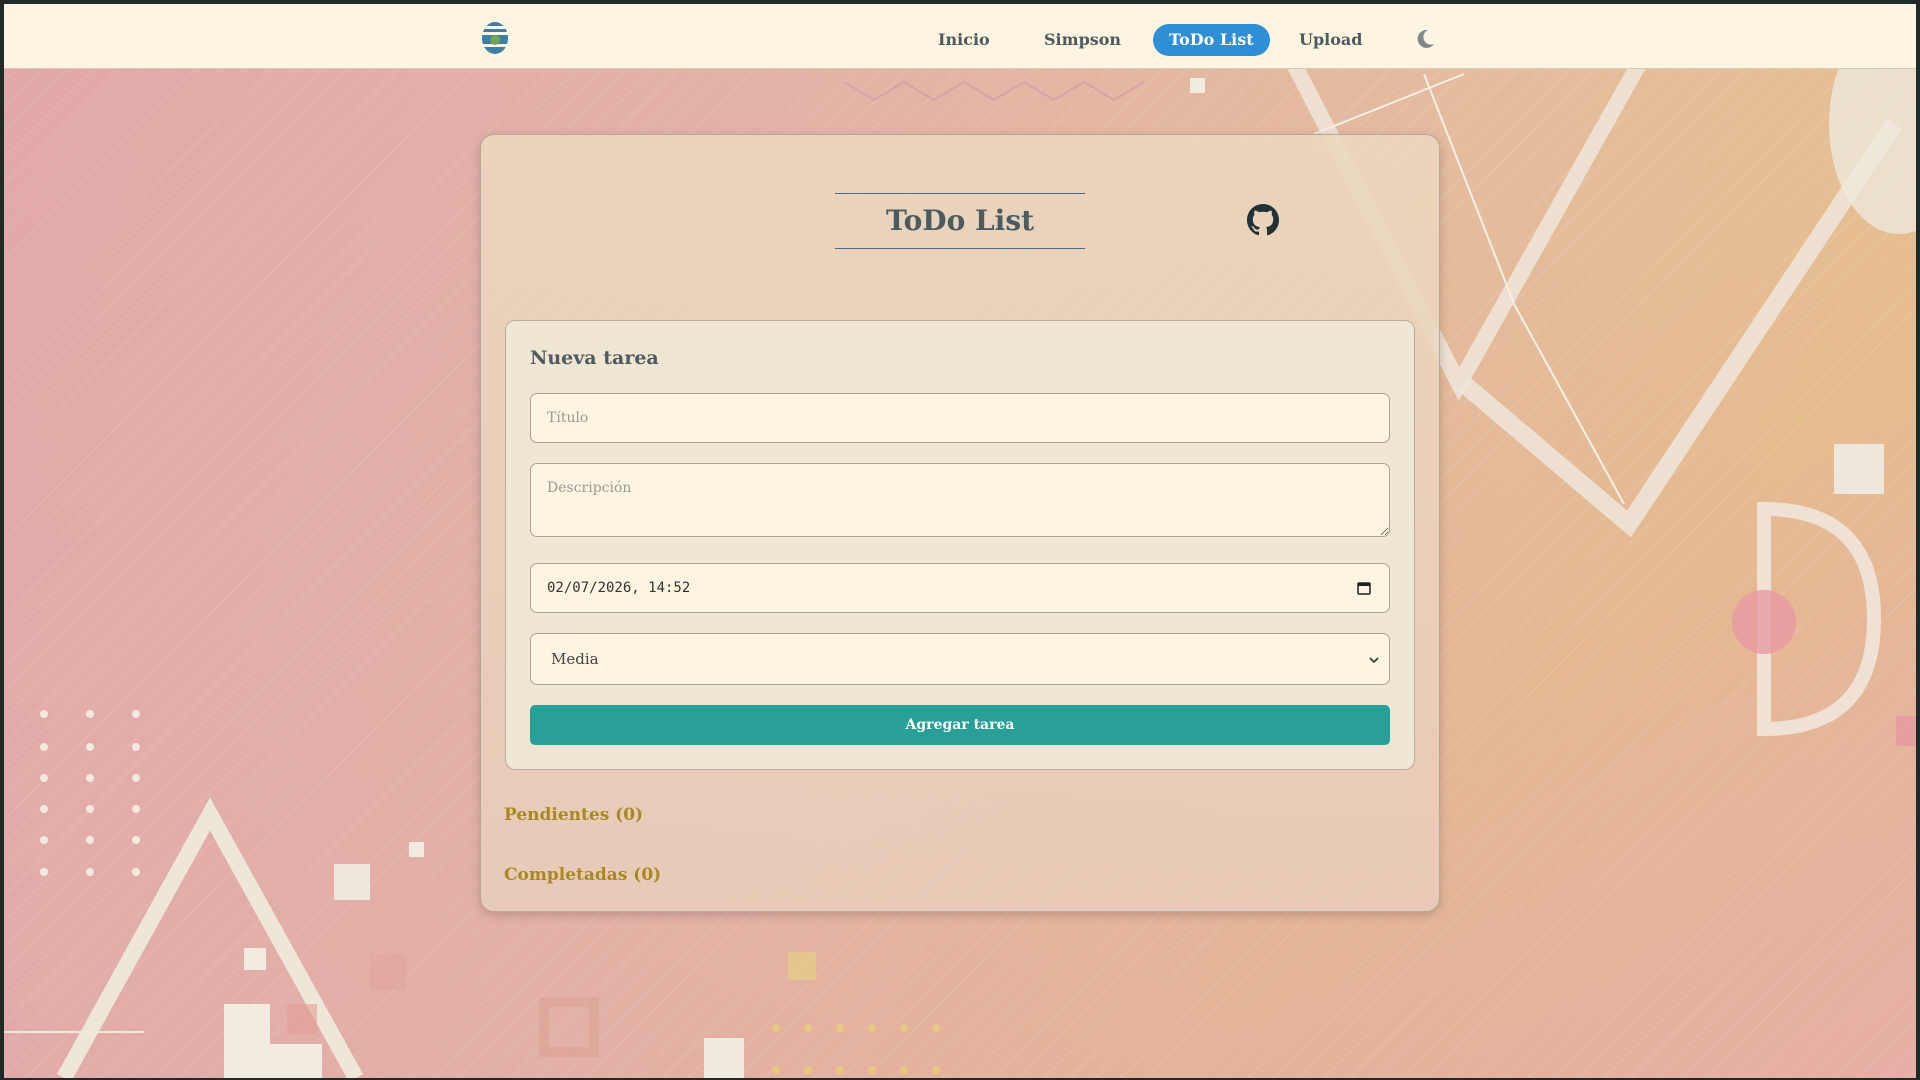 The width and height of the screenshot is (1920, 1080). Describe the element at coordinates (573, 815) in the screenshot. I see `pending-section-toggle: Pendientes (0)` at that location.